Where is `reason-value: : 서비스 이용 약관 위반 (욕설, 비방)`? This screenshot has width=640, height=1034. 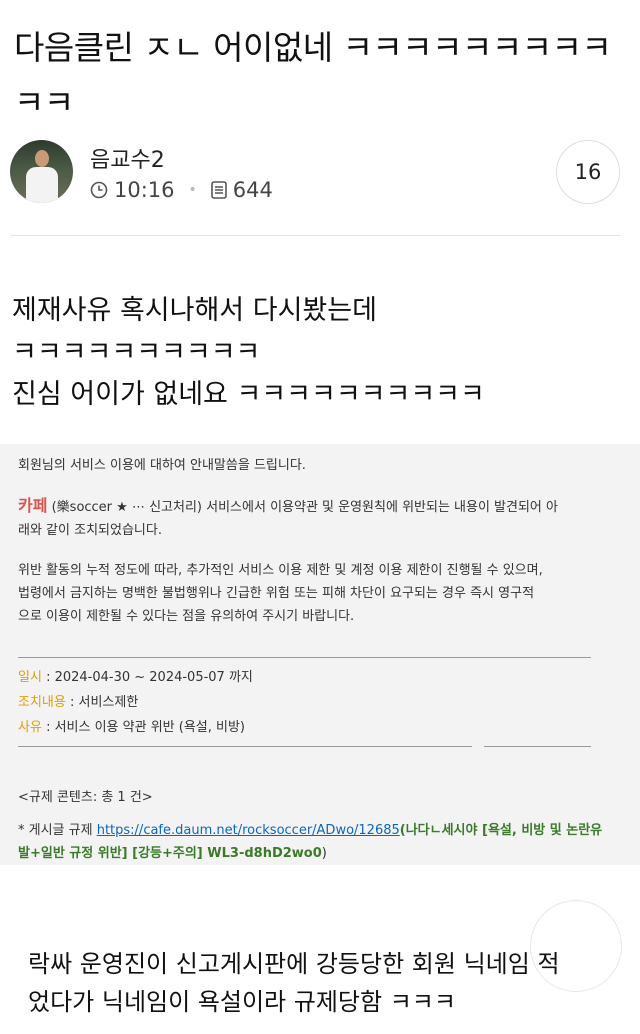
reason-value: : 서비스 이용 약관 위반 (욕설, 비방) is located at coordinates (145, 727).